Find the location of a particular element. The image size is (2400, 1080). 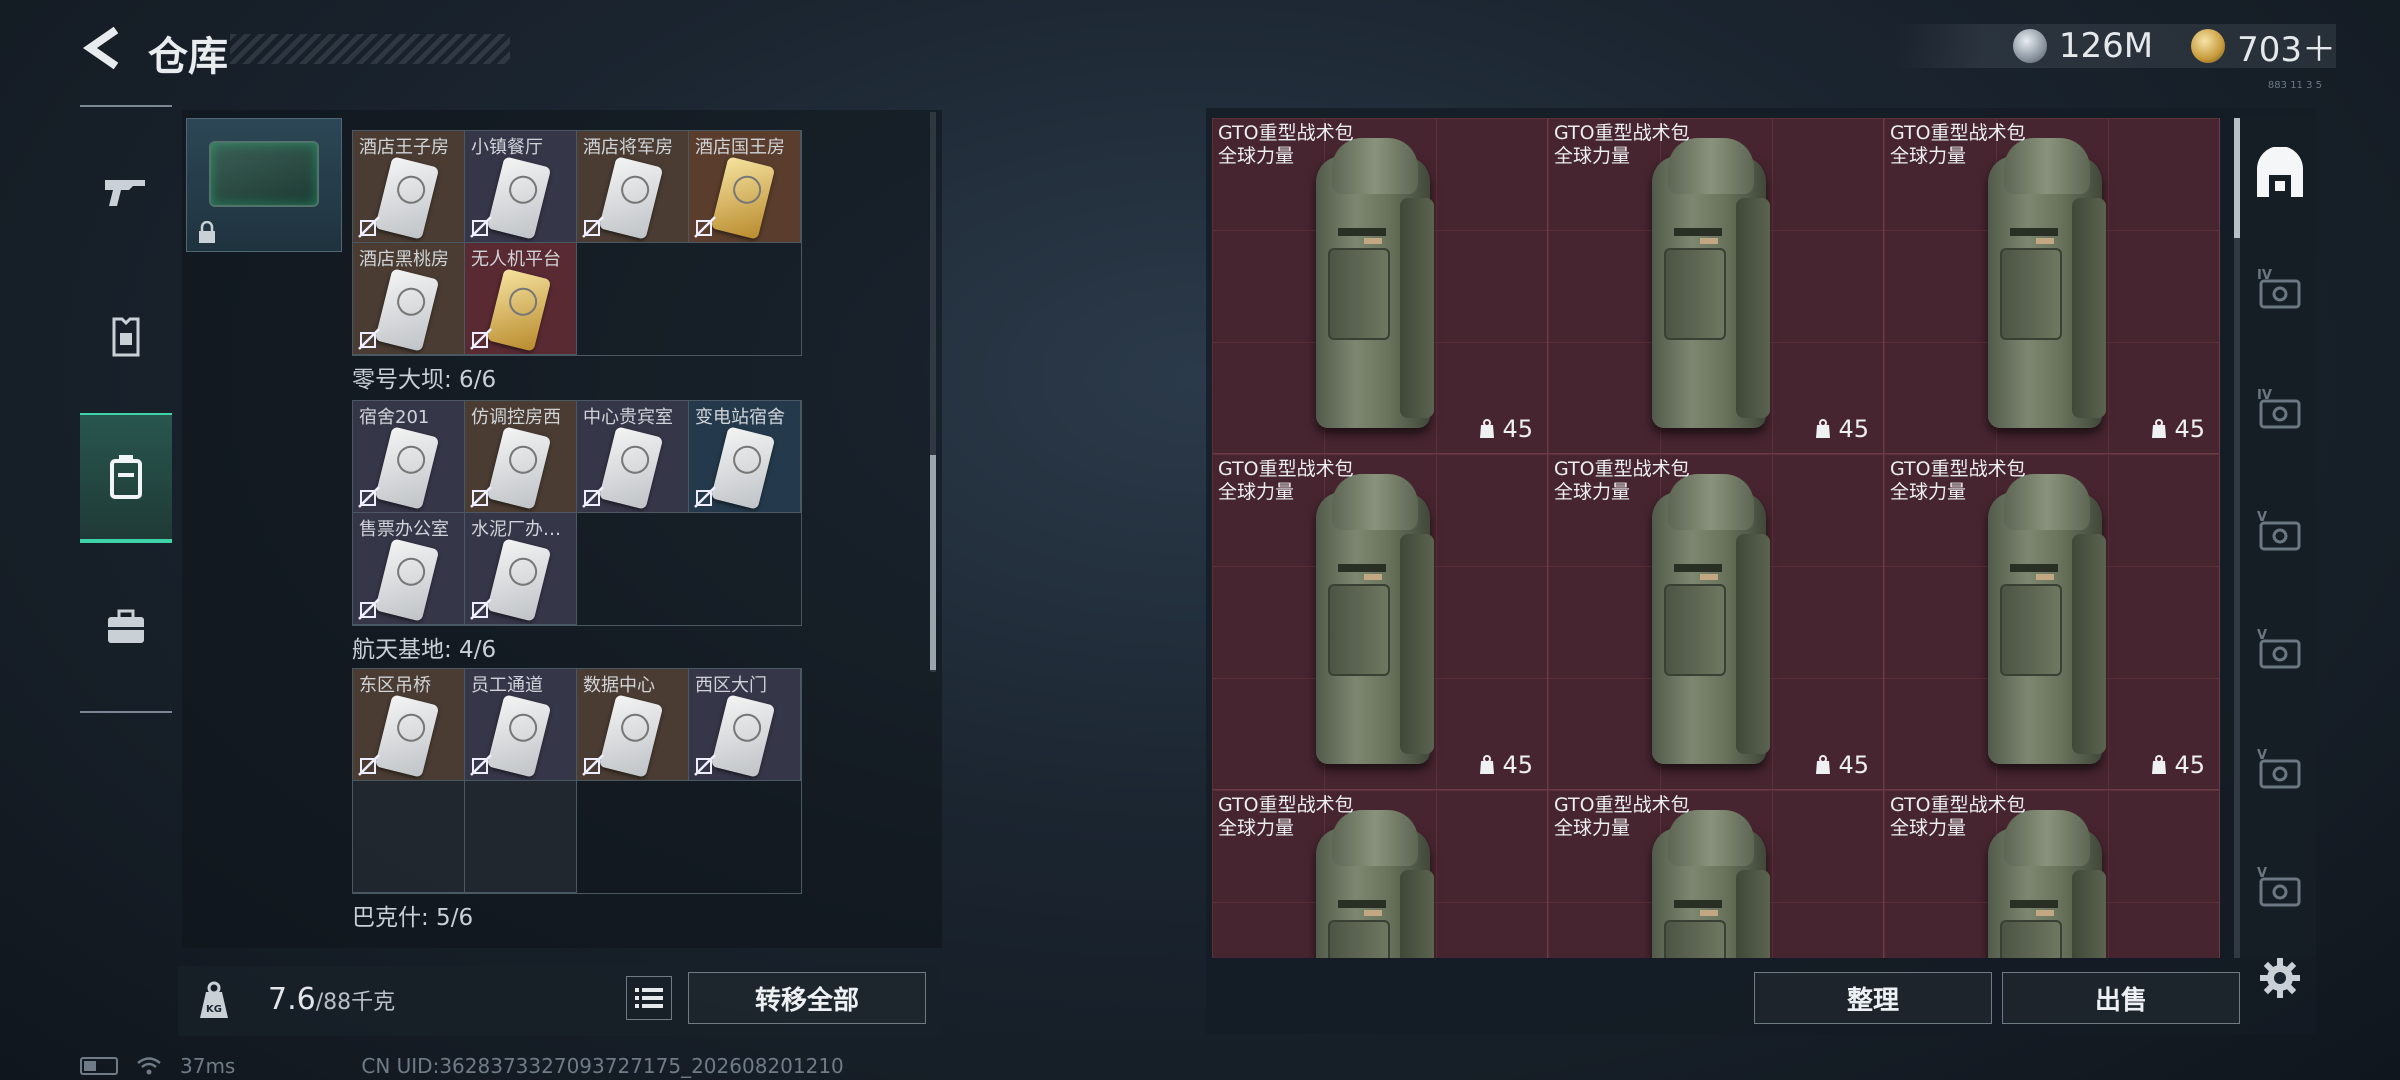

version-text: 883 11 3 5 is located at coordinates (2294, 85).